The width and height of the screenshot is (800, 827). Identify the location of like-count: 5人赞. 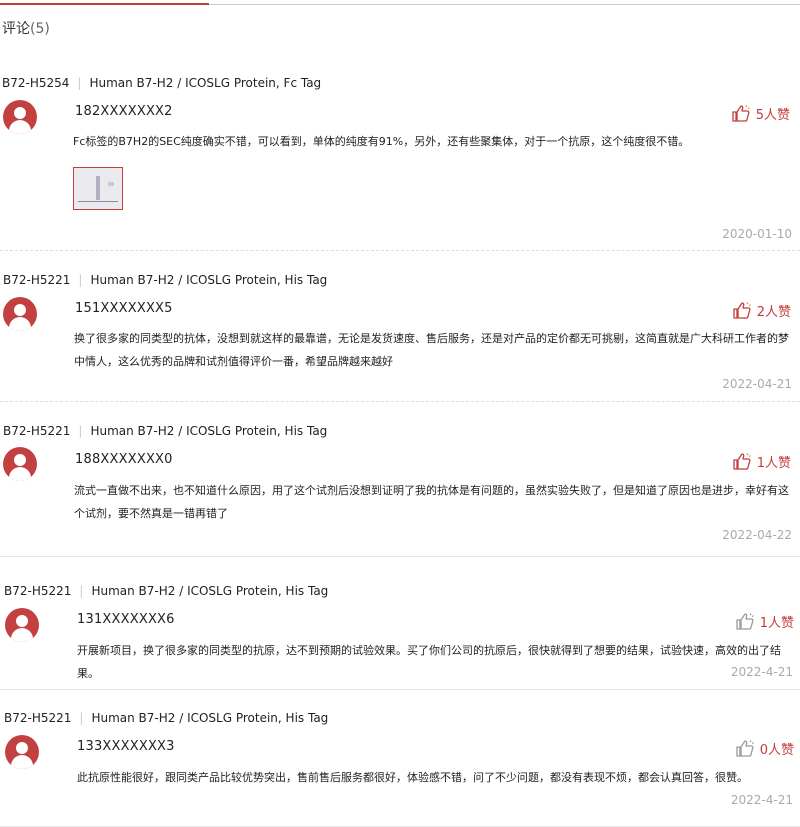
(772, 115).